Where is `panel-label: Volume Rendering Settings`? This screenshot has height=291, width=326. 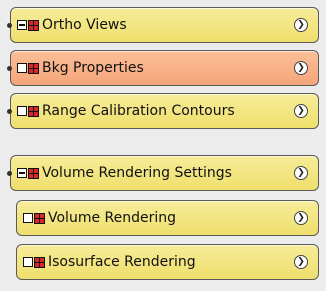 panel-label: Volume Rendering Settings is located at coordinates (137, 173).